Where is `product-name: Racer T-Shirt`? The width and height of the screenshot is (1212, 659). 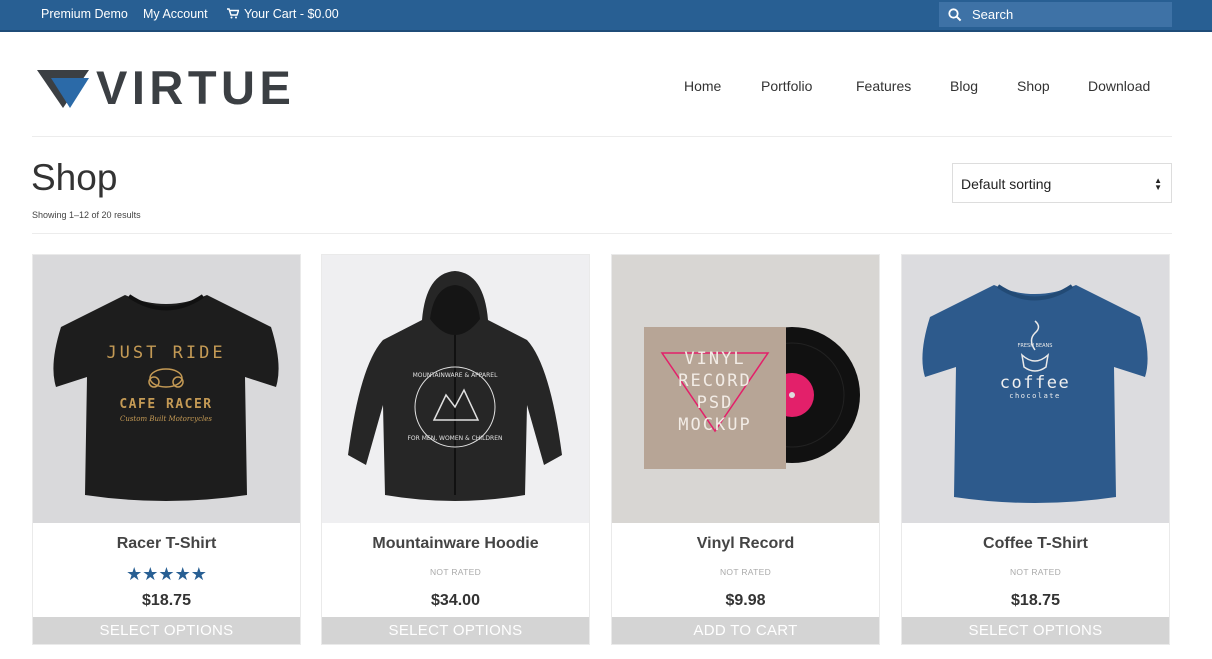
product-name: Racer T-Shirt is located at coordinates (166, 544).